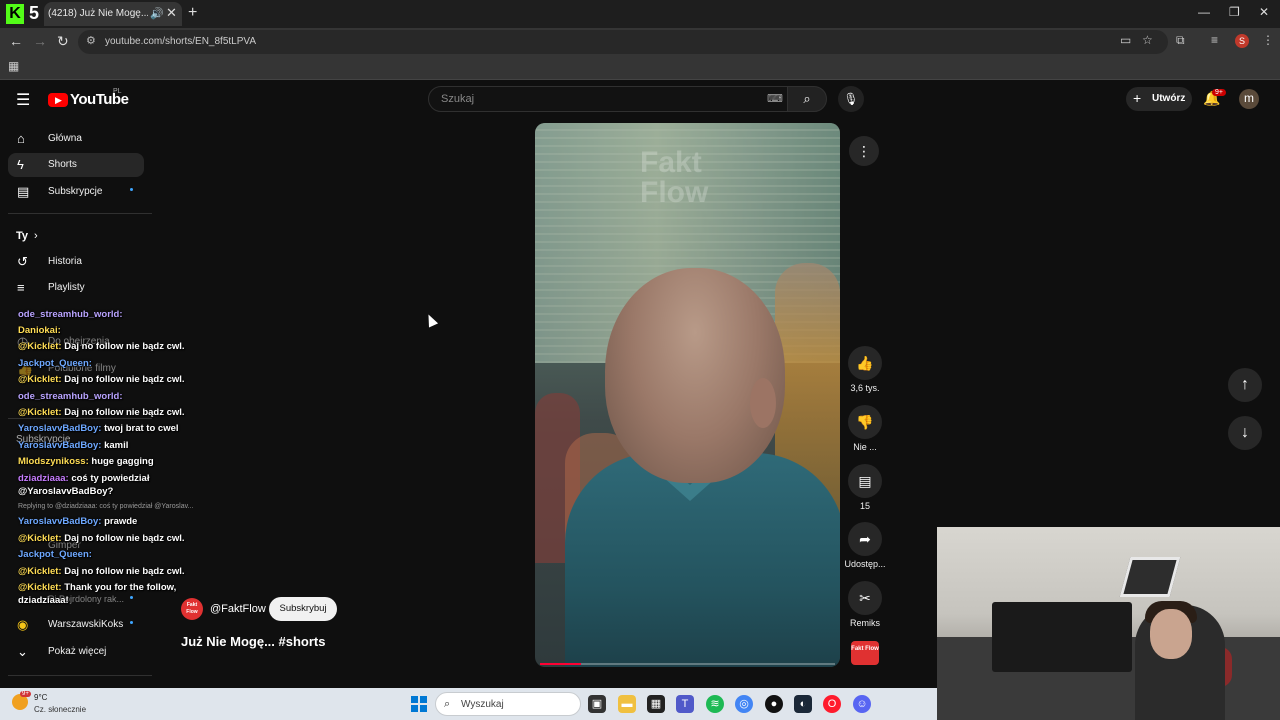 Image resolution: width=1280 pixels, height=720 pixels. Describe the element at coordinates (803, 704) in the screenshot. I see `steam-icon: ◐` at that location.